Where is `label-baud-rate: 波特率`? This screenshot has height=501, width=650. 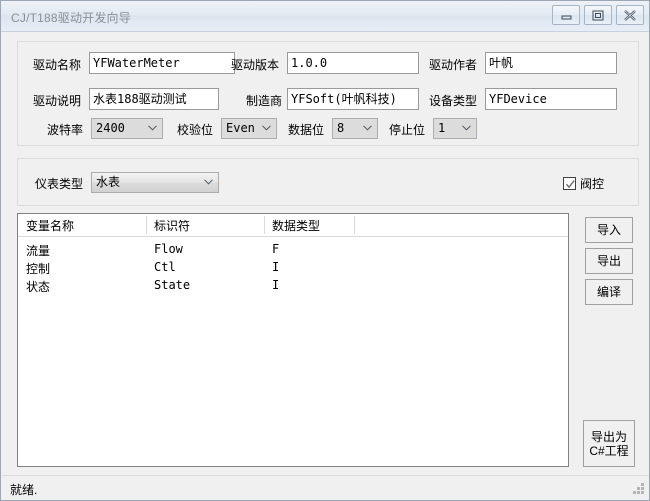
label-baud-rate: 波特率 is located at coordinates (65, 130).